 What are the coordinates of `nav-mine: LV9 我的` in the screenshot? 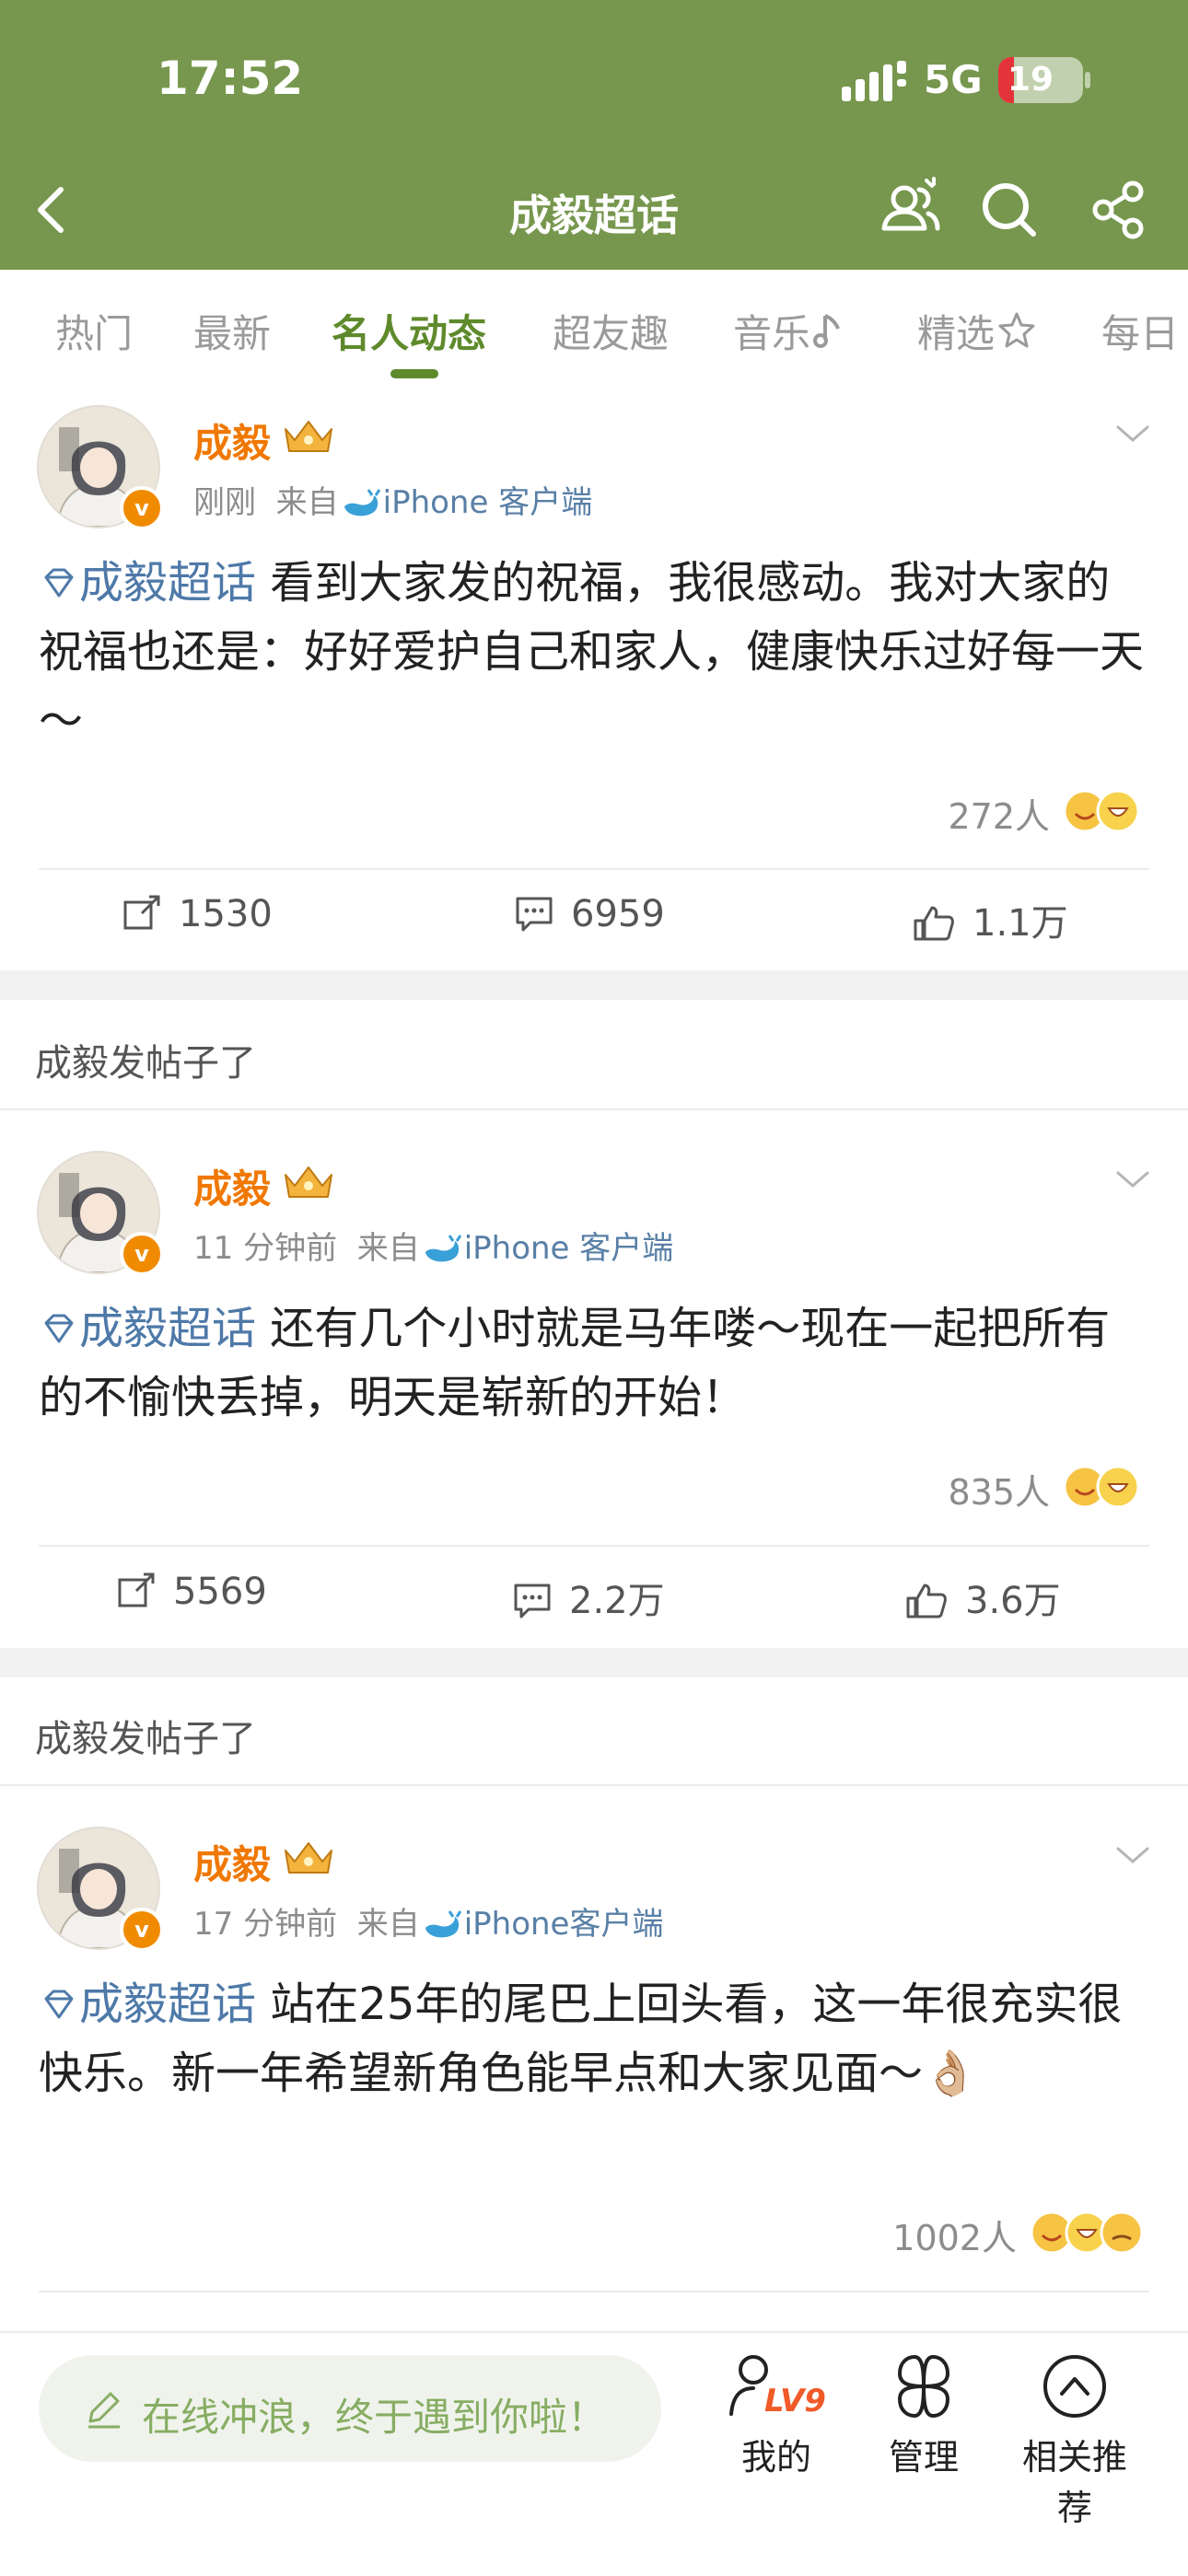 It's located at (776, 2414).